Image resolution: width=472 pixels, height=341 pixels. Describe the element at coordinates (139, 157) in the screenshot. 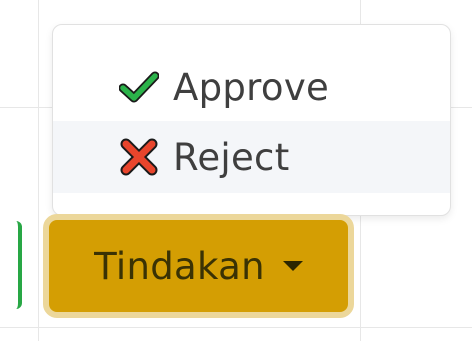

I see `x-icon` at that location.